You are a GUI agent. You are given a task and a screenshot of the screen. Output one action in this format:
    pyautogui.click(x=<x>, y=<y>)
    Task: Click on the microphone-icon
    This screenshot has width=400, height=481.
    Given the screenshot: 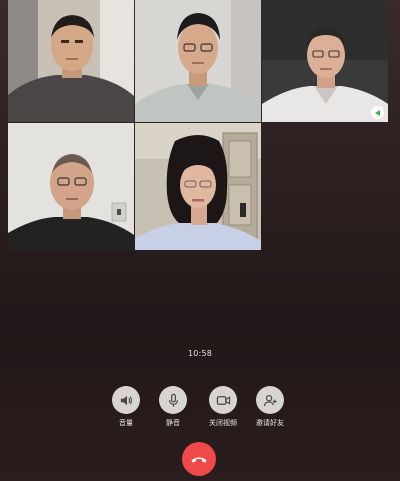 What is the action you would take?
    pyautogui.click(x=173, y=400)
    